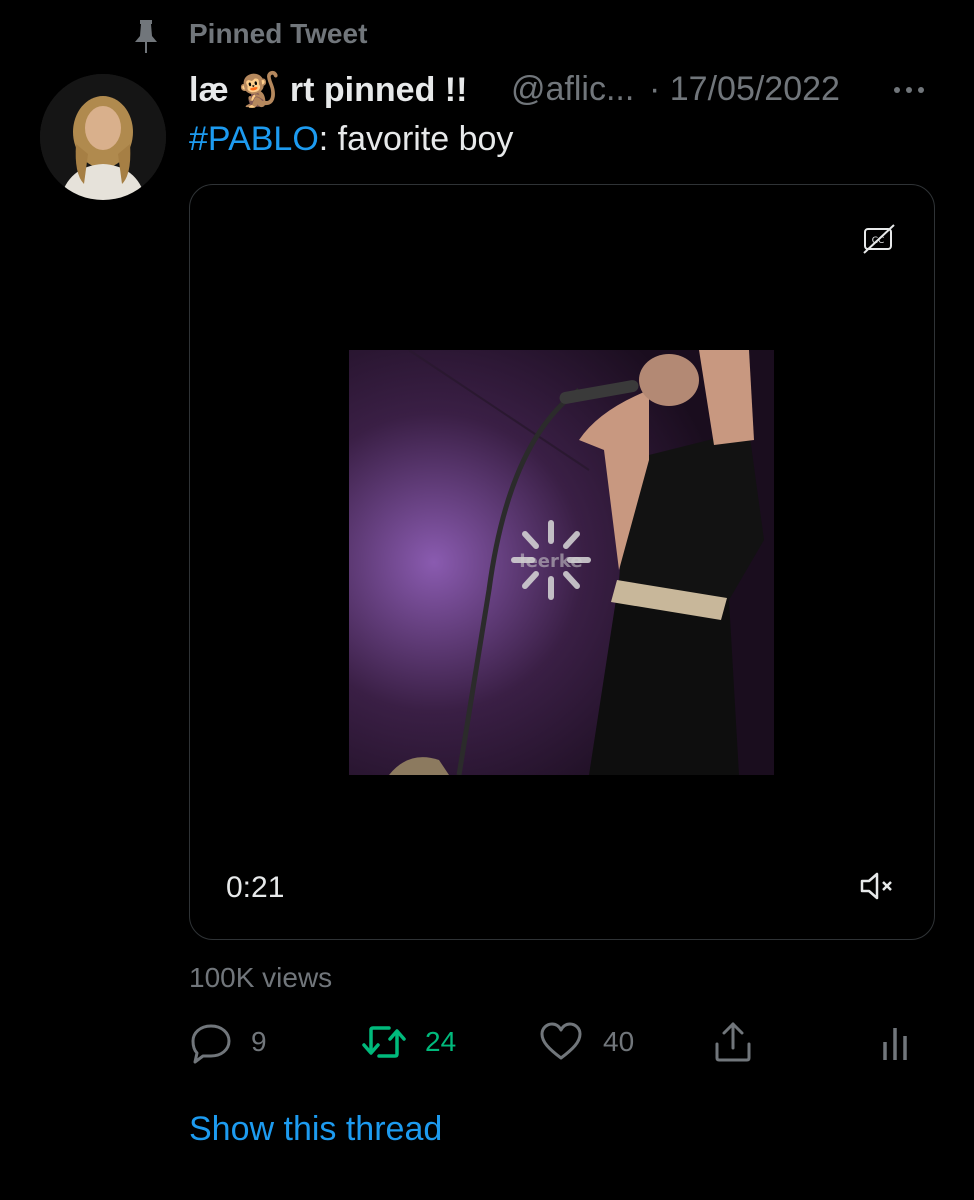 The width and height of the screenshot is (974, 1200). I want to click on share-button, so click(736, 1041).